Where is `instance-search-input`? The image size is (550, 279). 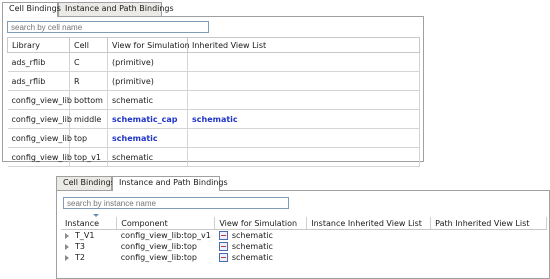
instance-search-input is located at coordinates (176, 203).